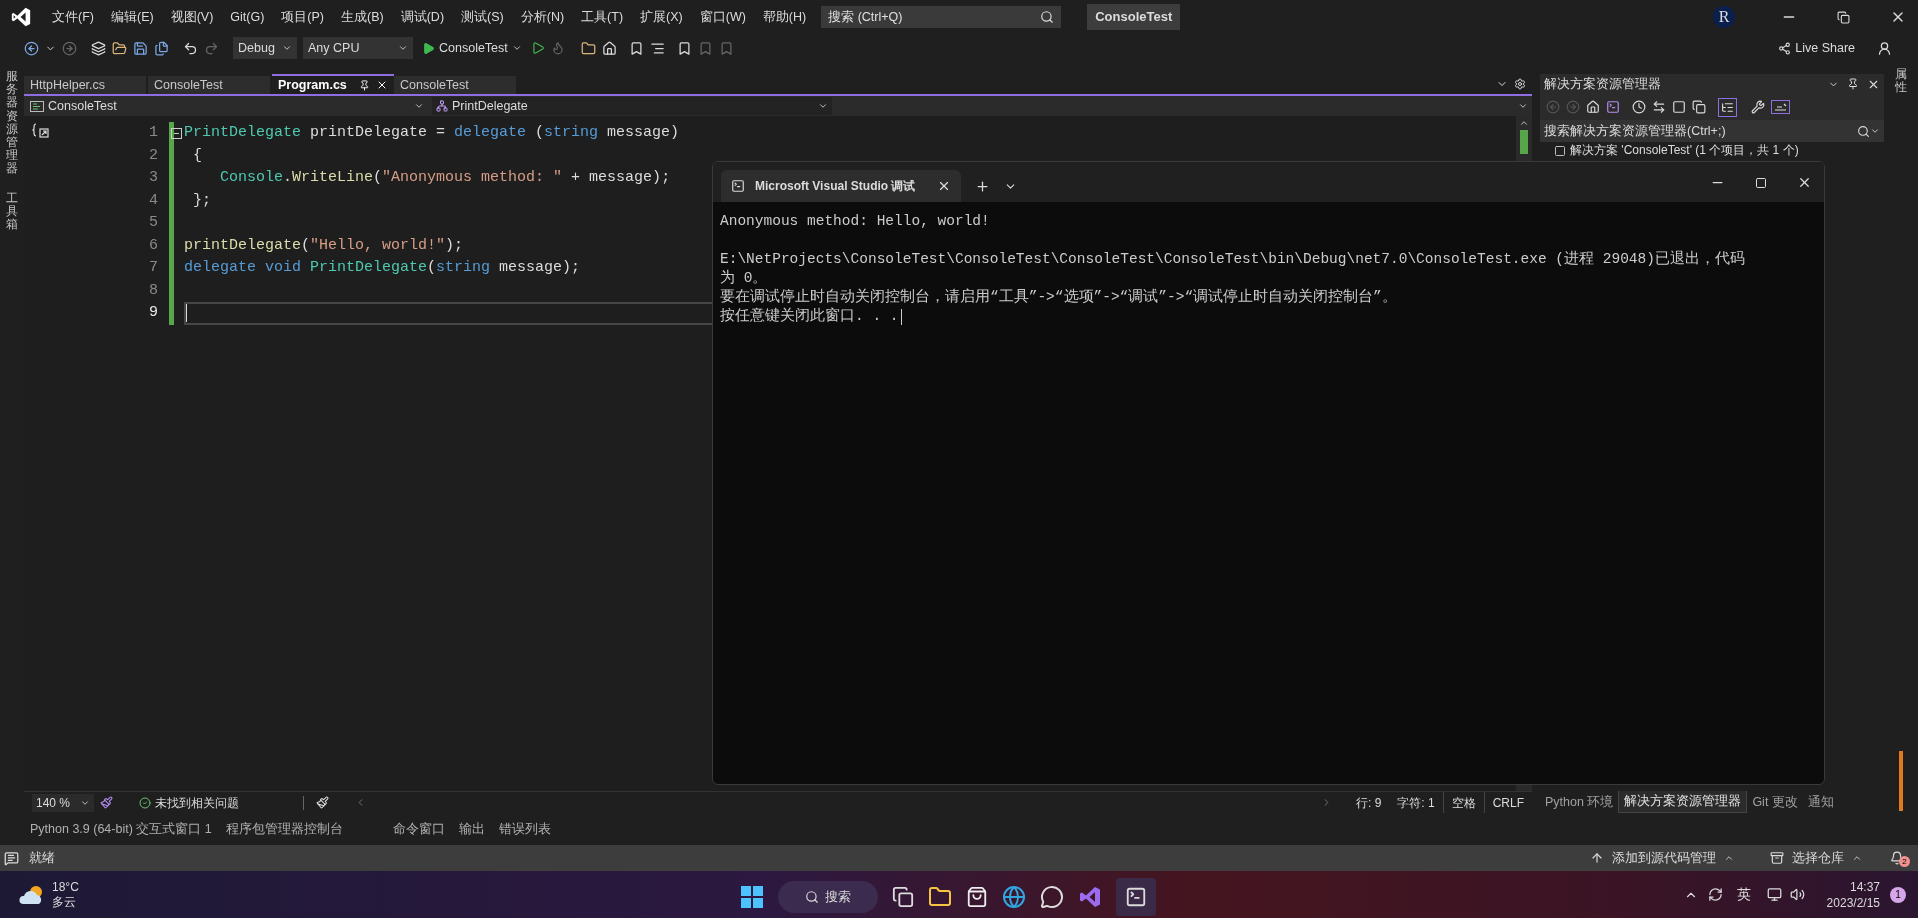 This screenshot has width=1918, height=918. Describe the element at coordinates (632, 106) in the screenshot. I see `member-dropdown: PrintDelegate` at that location.